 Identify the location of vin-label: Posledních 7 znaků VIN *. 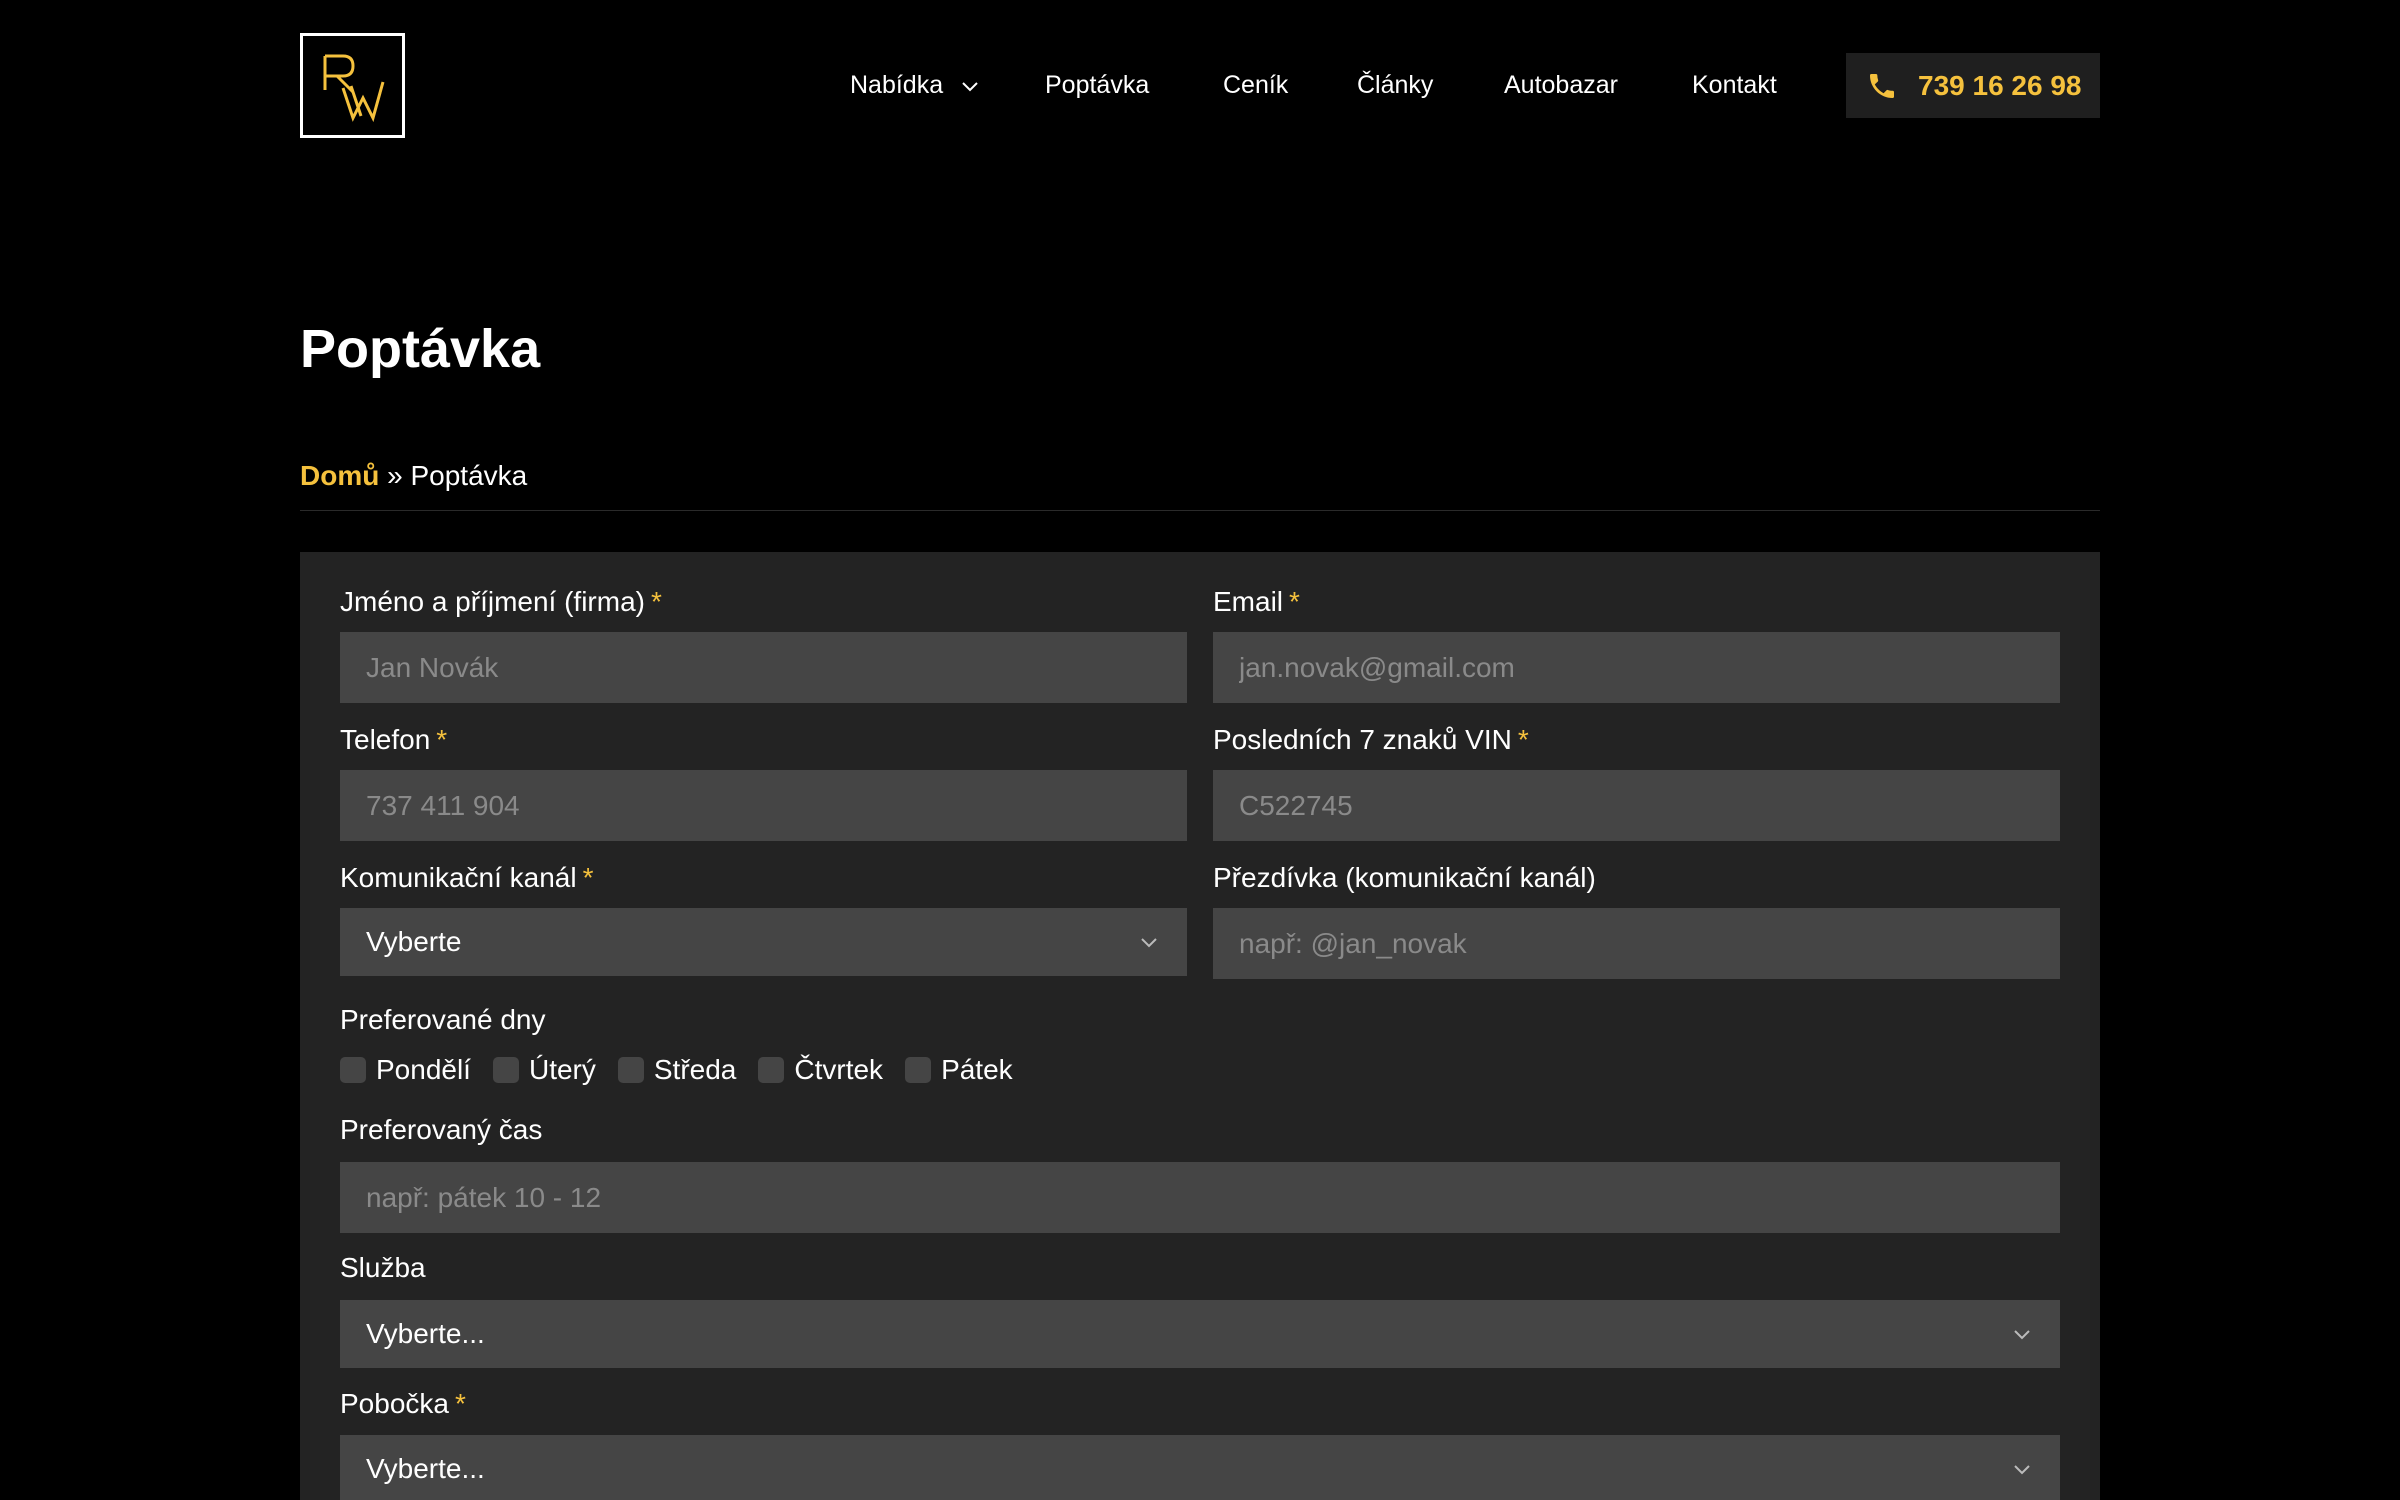
(1371, 740).